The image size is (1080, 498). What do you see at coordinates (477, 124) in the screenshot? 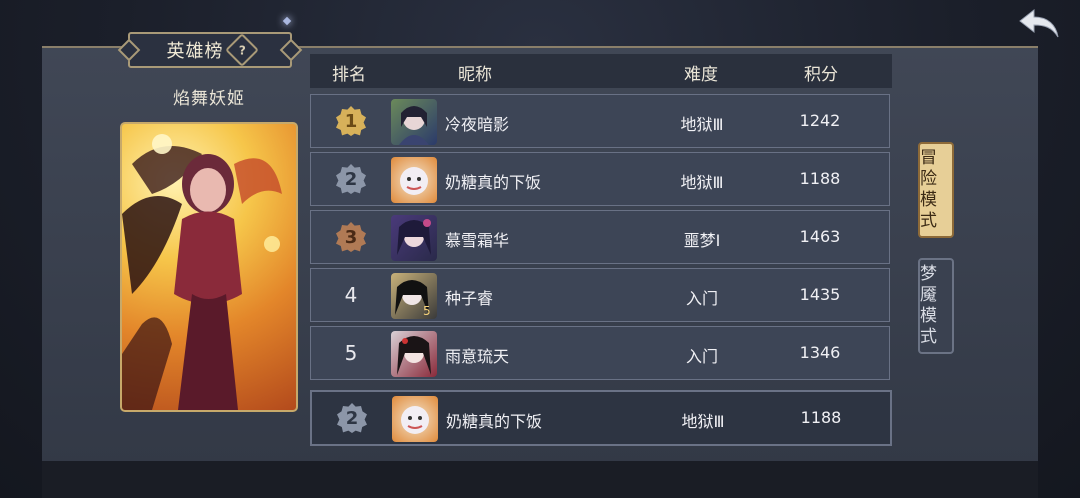
I see `player-name: 冷夜暗影` at bounding box center [477, 124].